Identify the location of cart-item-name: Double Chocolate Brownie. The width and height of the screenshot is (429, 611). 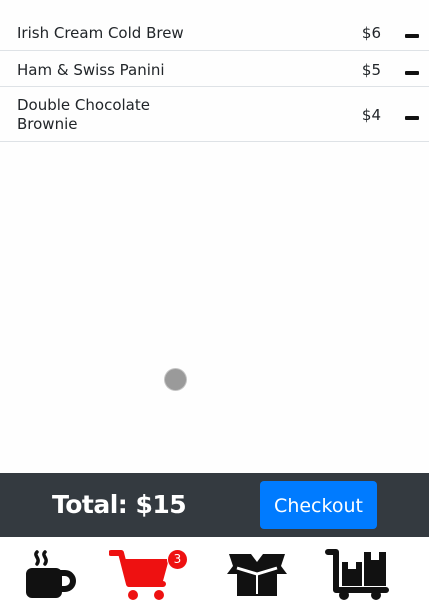
(83, 114).